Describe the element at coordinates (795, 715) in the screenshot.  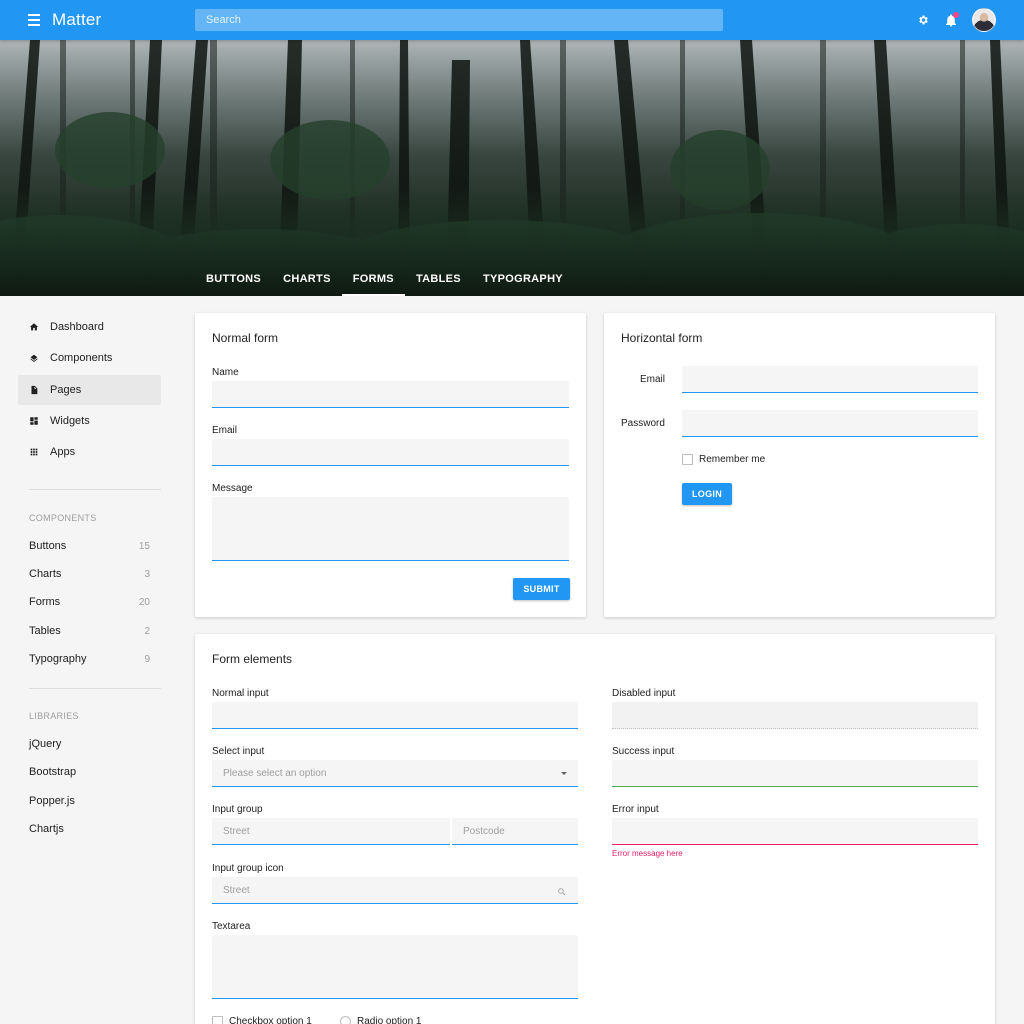
I see `disabled-input` at that location.